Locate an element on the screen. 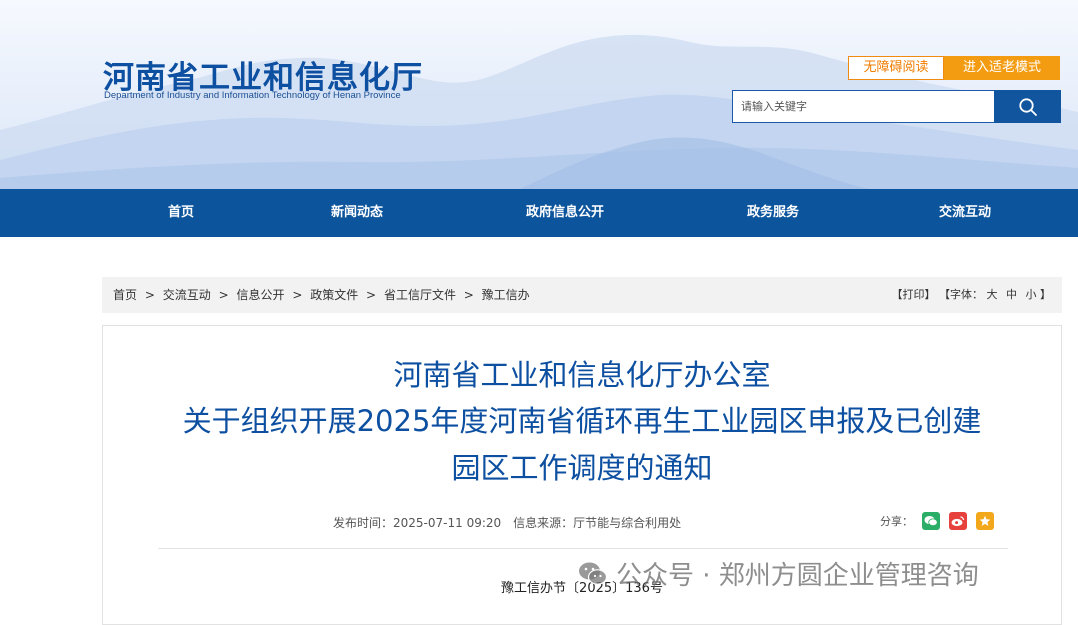 Image resolution: width=1078 pixels, height=625 pixels. breadcrumb: 首页 > 交流互动 > 信息公开 > 政策文件 > 省工信厅文件 > 豫工信办 is located at coordinates (321, 295).